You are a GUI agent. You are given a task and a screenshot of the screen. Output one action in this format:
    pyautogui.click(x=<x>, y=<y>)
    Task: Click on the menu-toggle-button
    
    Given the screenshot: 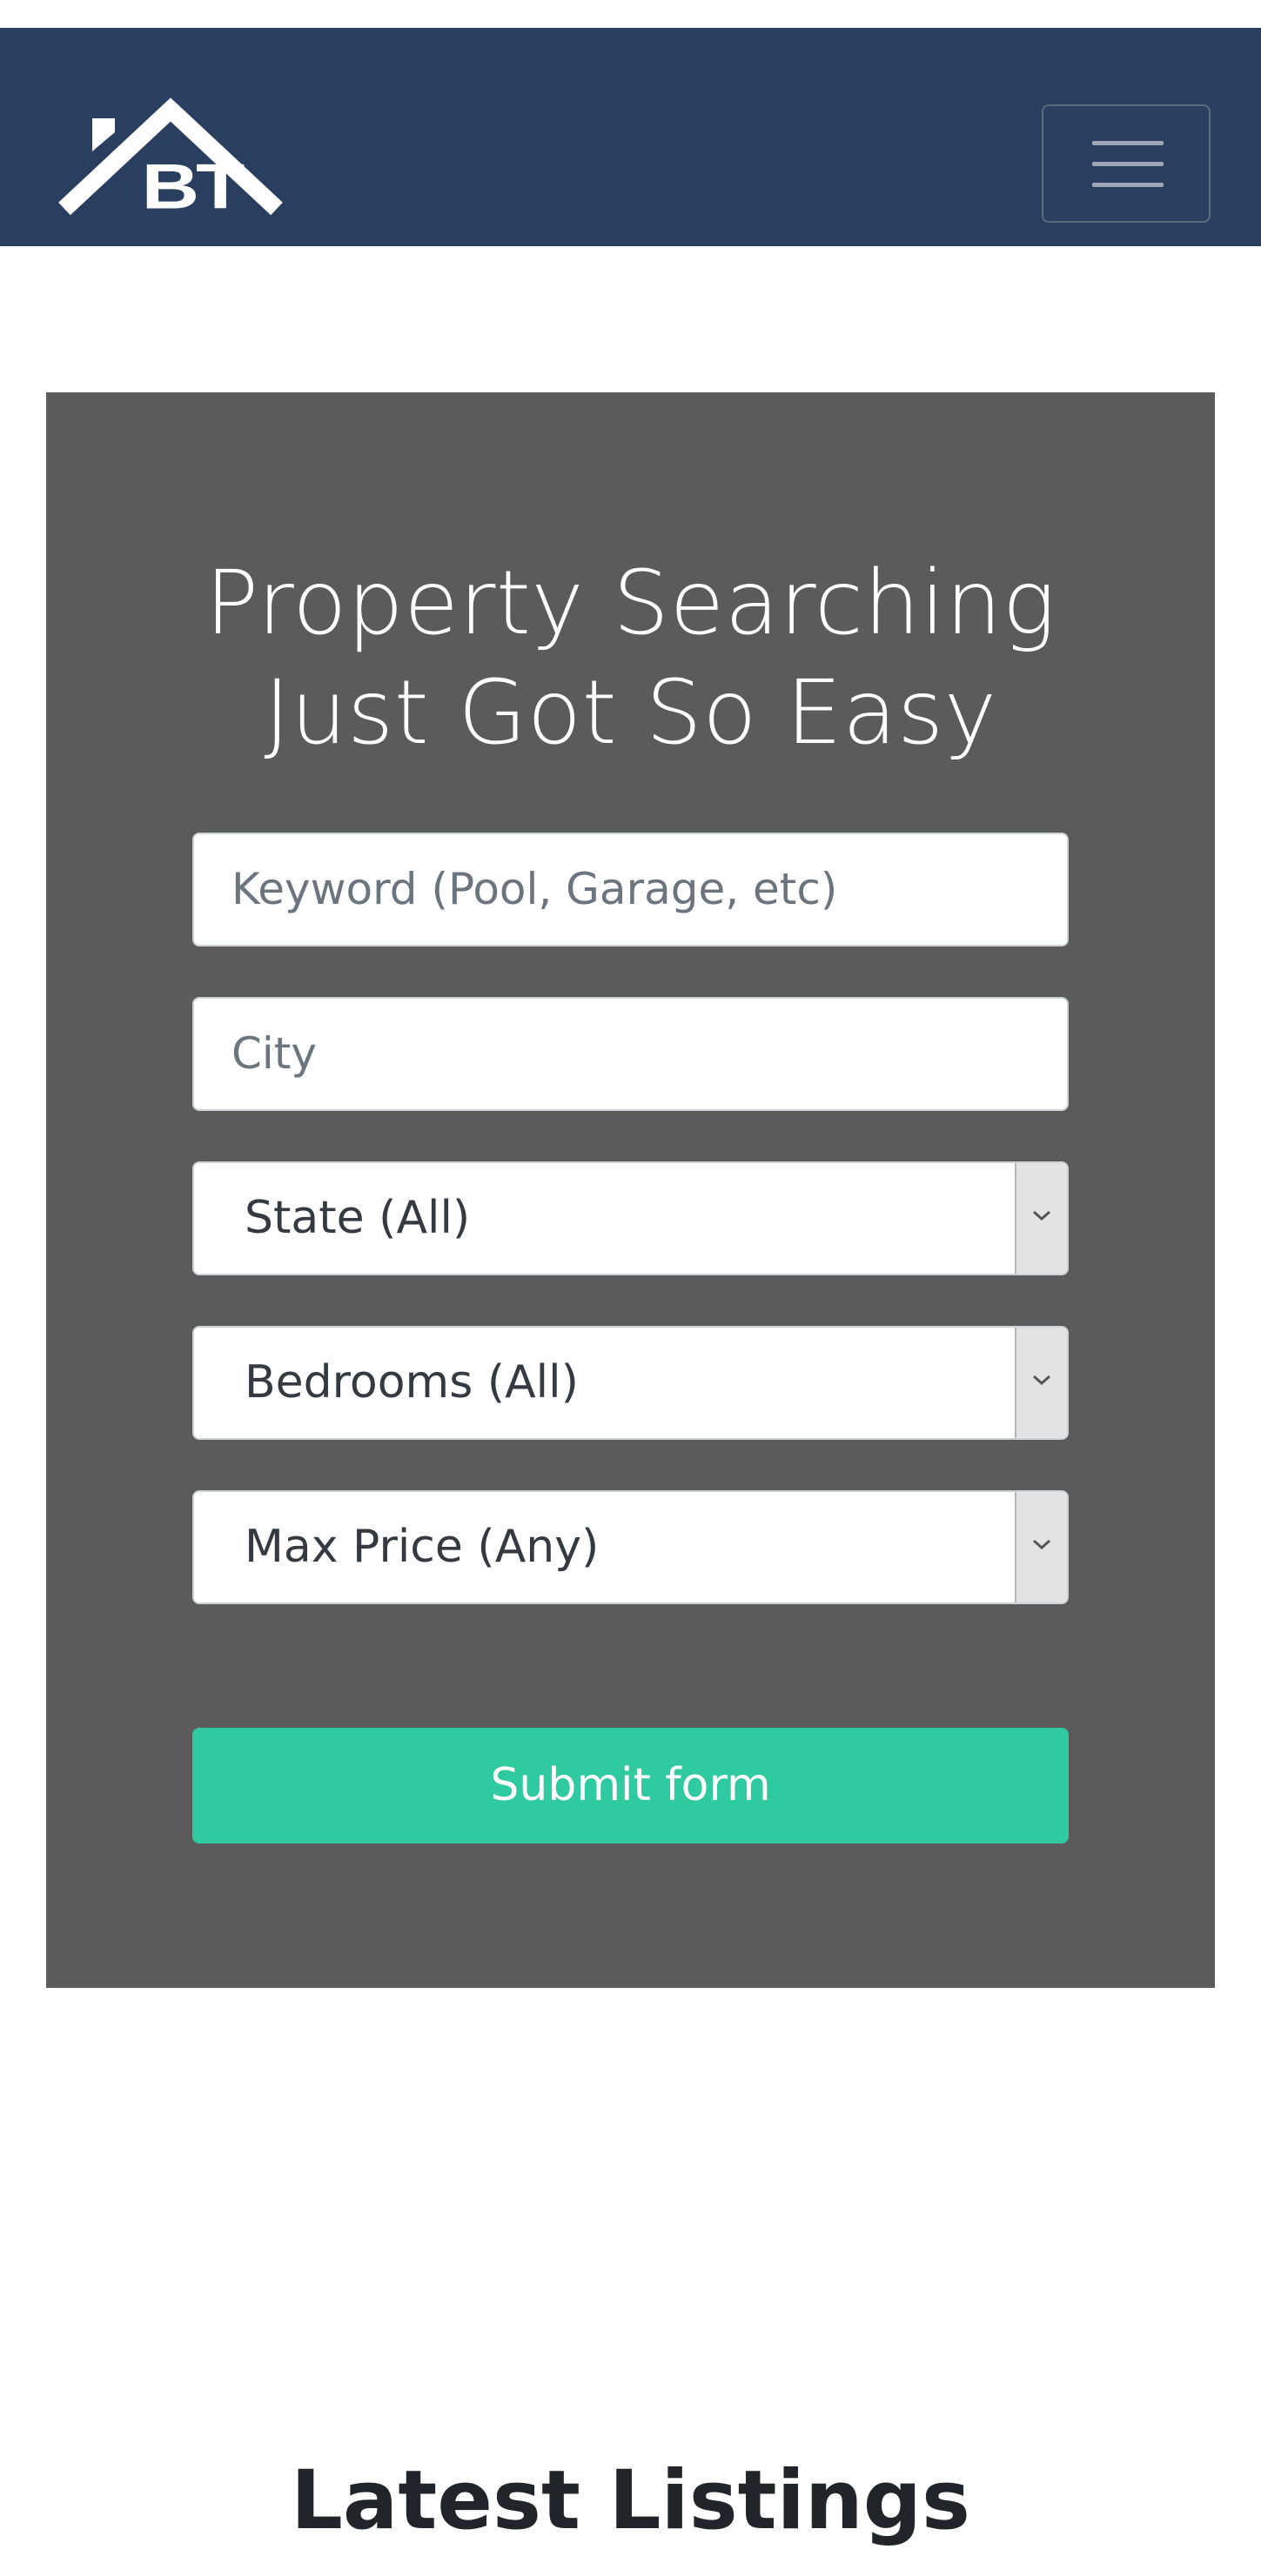 What is the action you would take?
    pyautogui.click(x=1126, y=163)
    